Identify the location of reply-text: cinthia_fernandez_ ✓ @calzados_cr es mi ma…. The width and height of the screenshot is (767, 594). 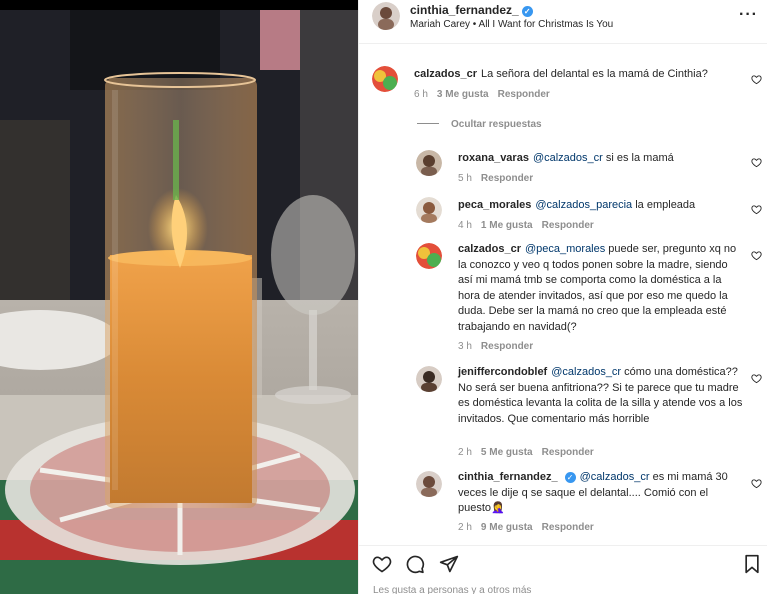
(600, 493).